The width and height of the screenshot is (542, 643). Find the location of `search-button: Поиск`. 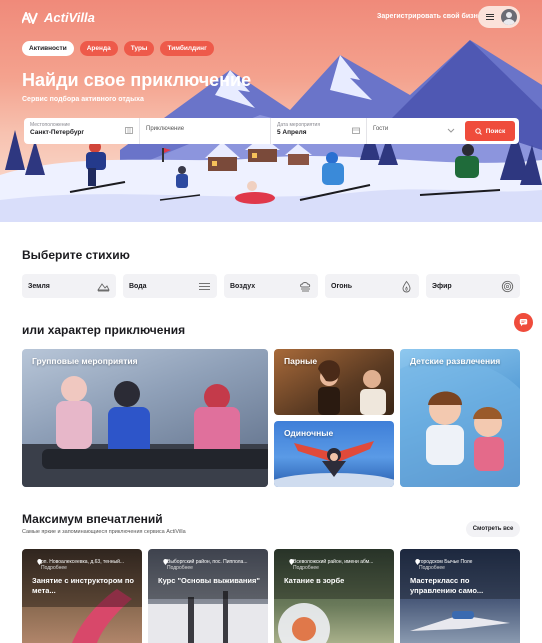

search-button: Поиск is located at coordinates (490, 131).